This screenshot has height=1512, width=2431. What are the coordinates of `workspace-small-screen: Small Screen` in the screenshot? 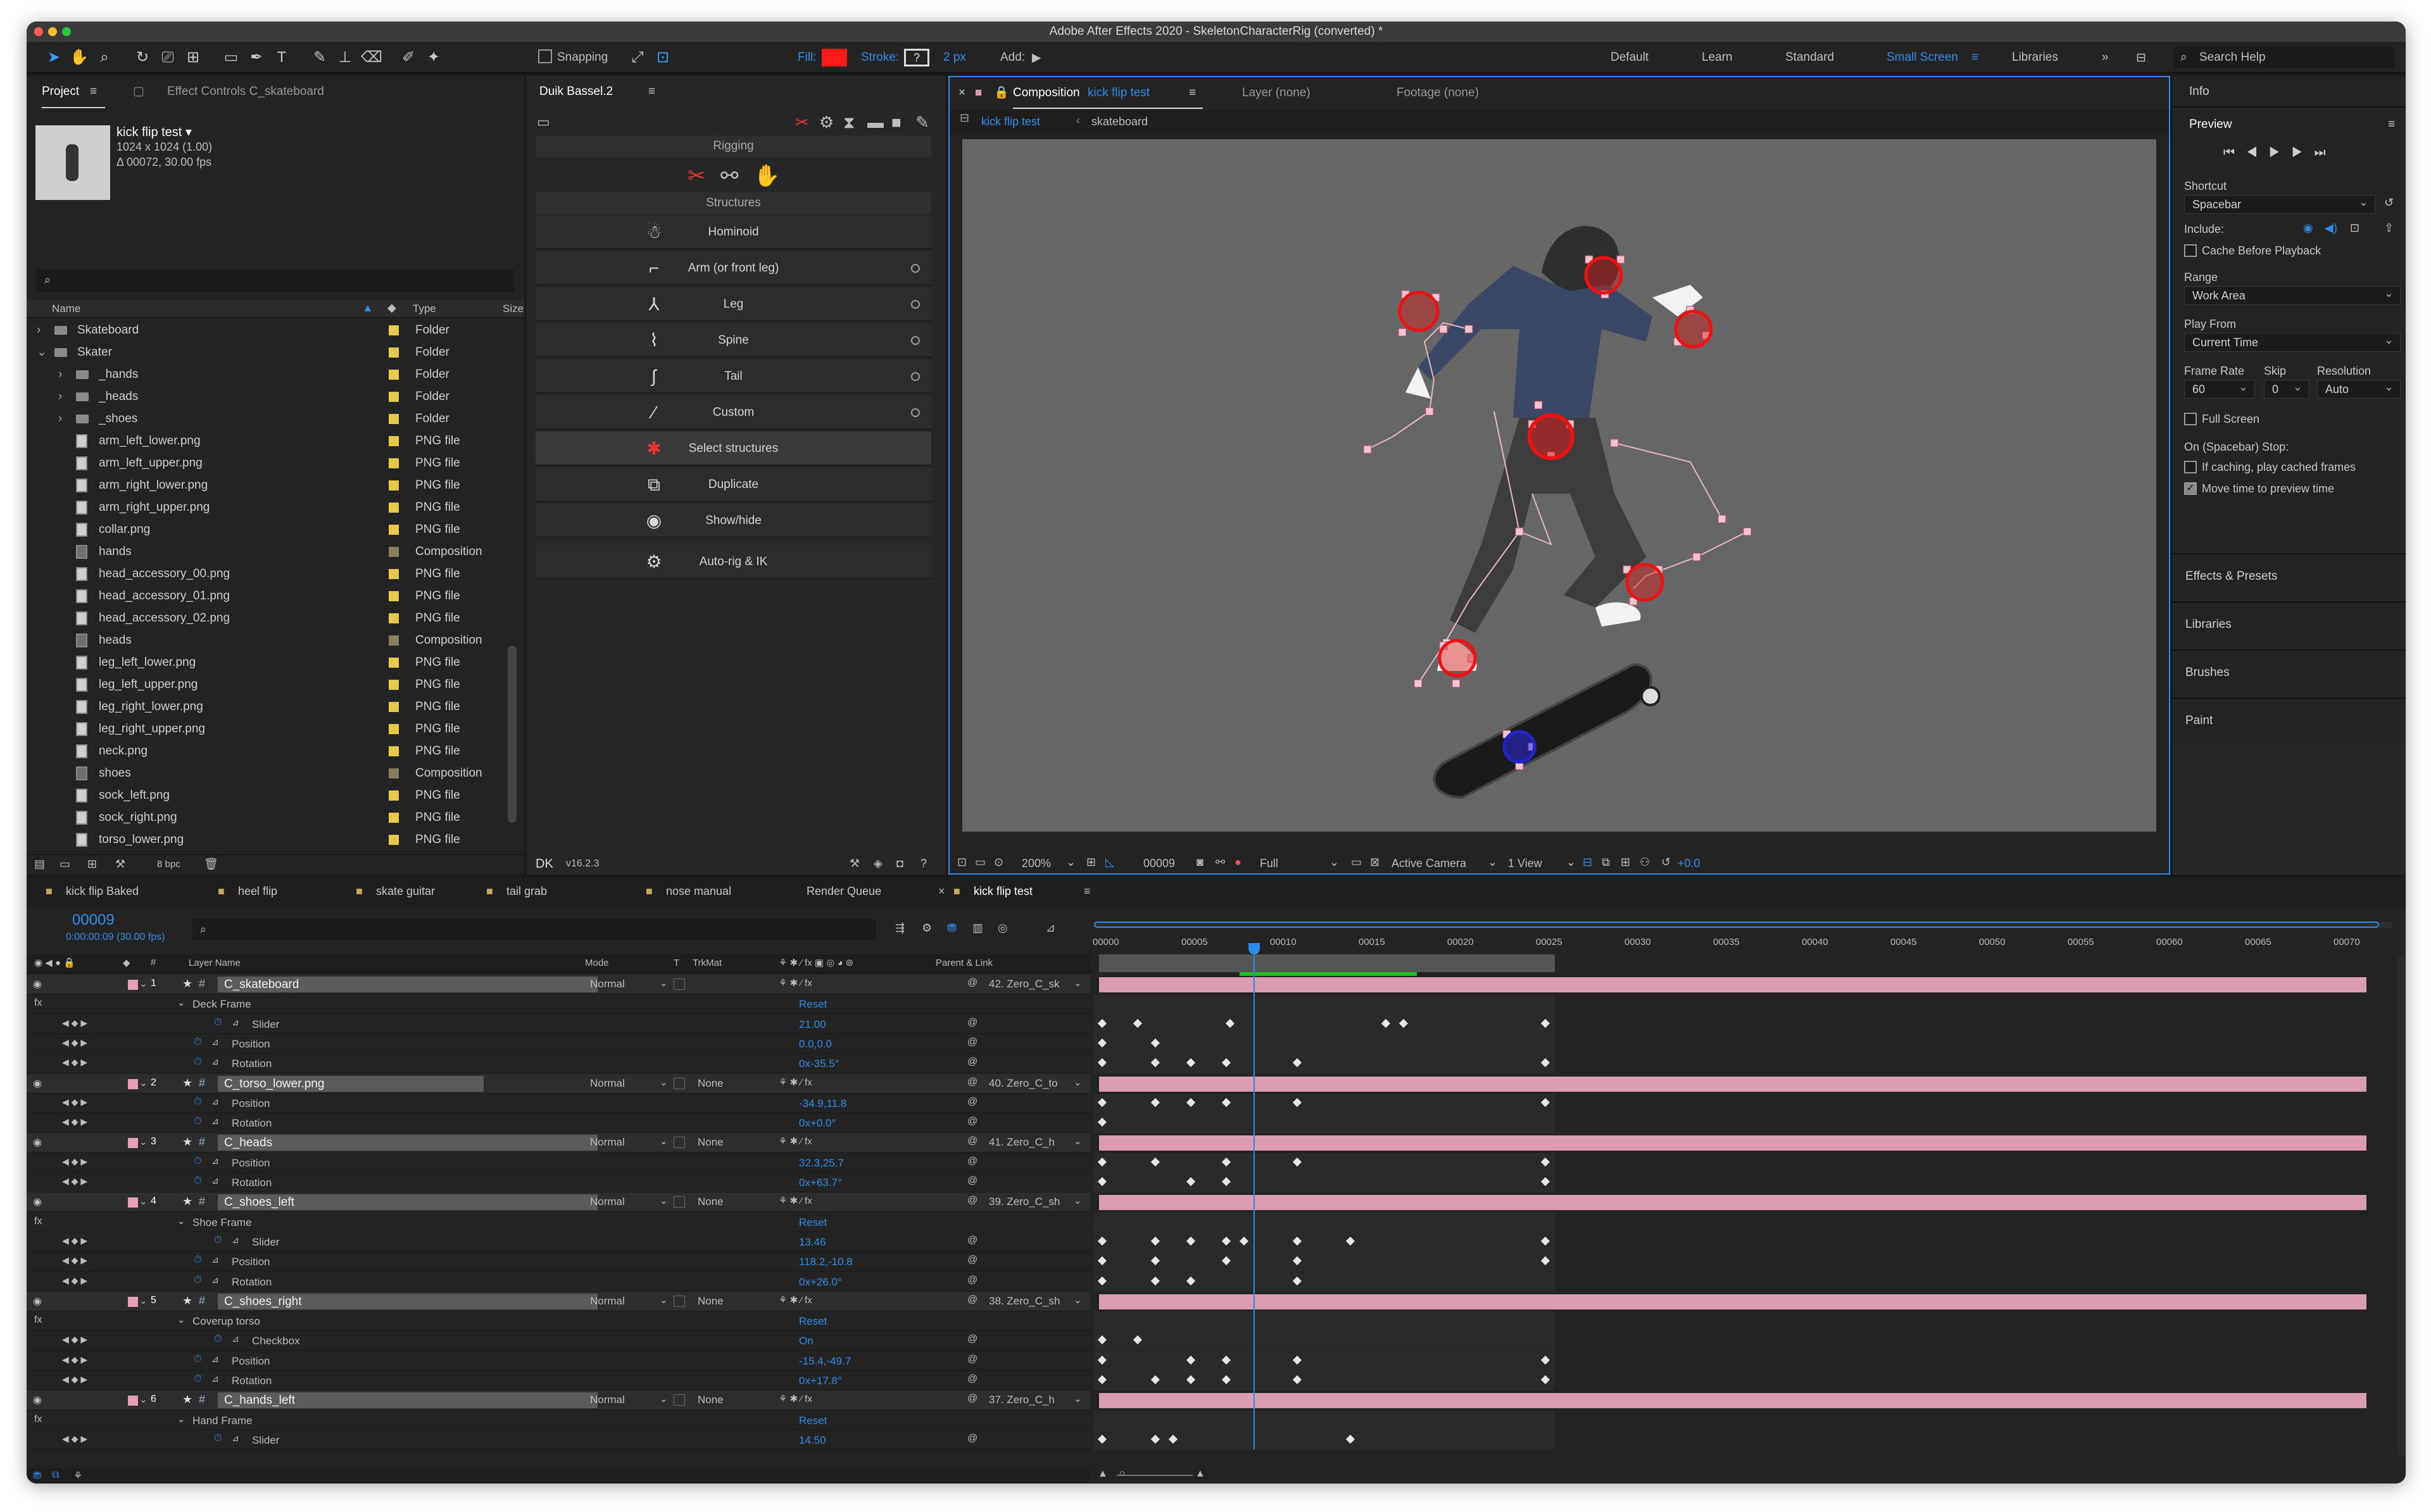 It's located at (1922, 58).